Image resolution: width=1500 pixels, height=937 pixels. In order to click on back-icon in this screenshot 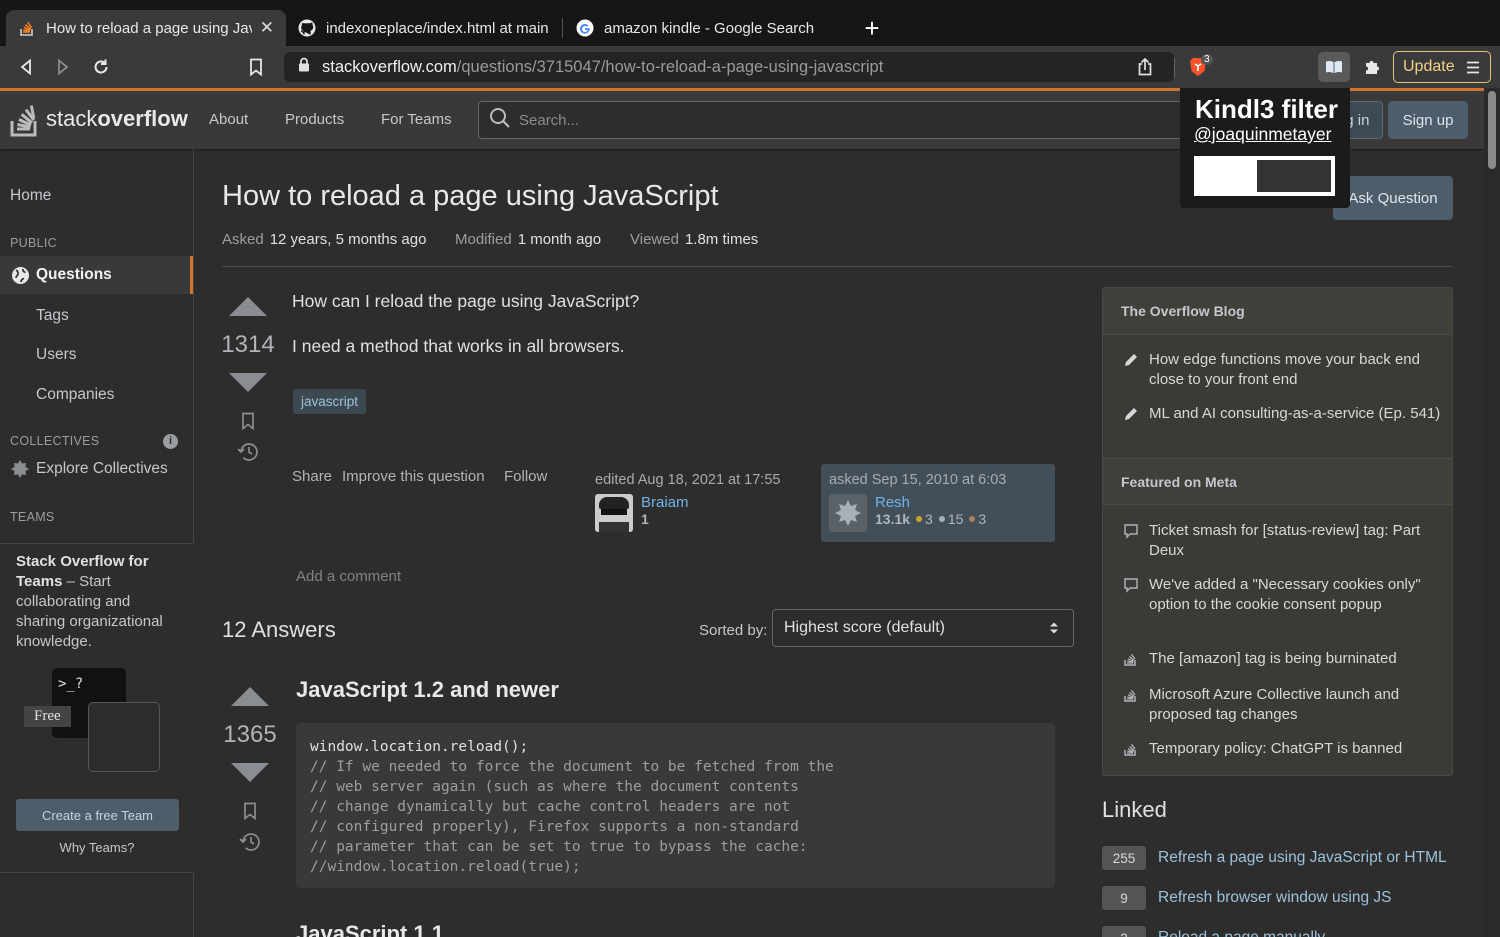, I will do `click(26, 67)`.